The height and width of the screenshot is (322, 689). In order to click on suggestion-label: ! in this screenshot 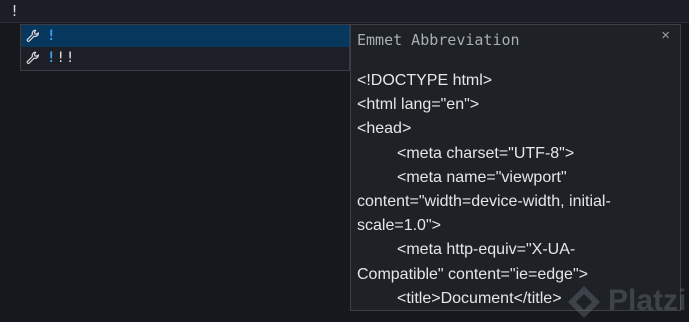, I will do `click(52, 36)`.